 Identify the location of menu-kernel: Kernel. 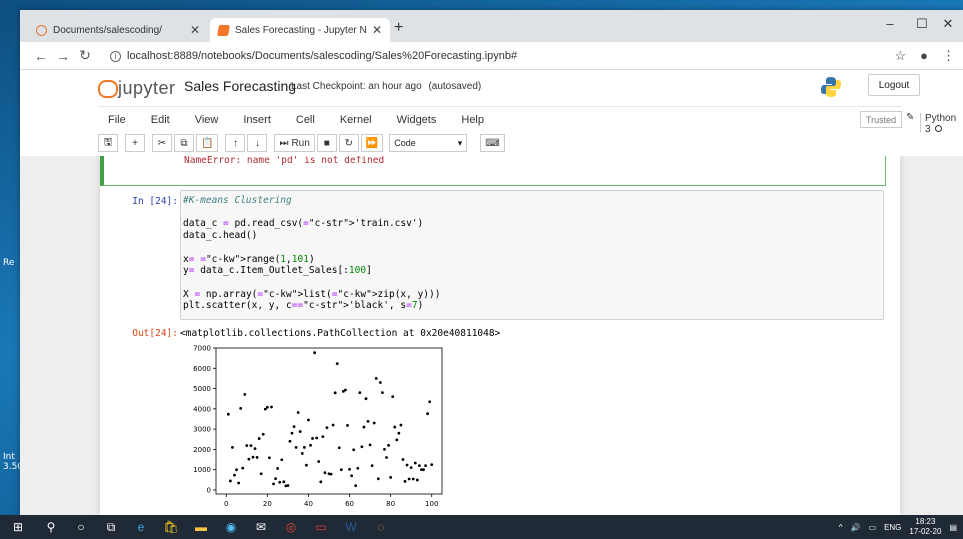
(356, 120).